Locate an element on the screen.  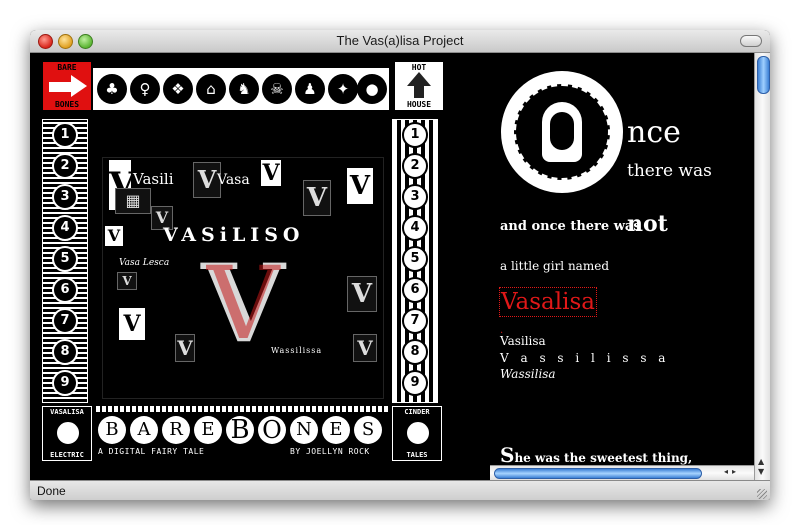
chapter-link-left: 8 is located at coordinates (65, 352).